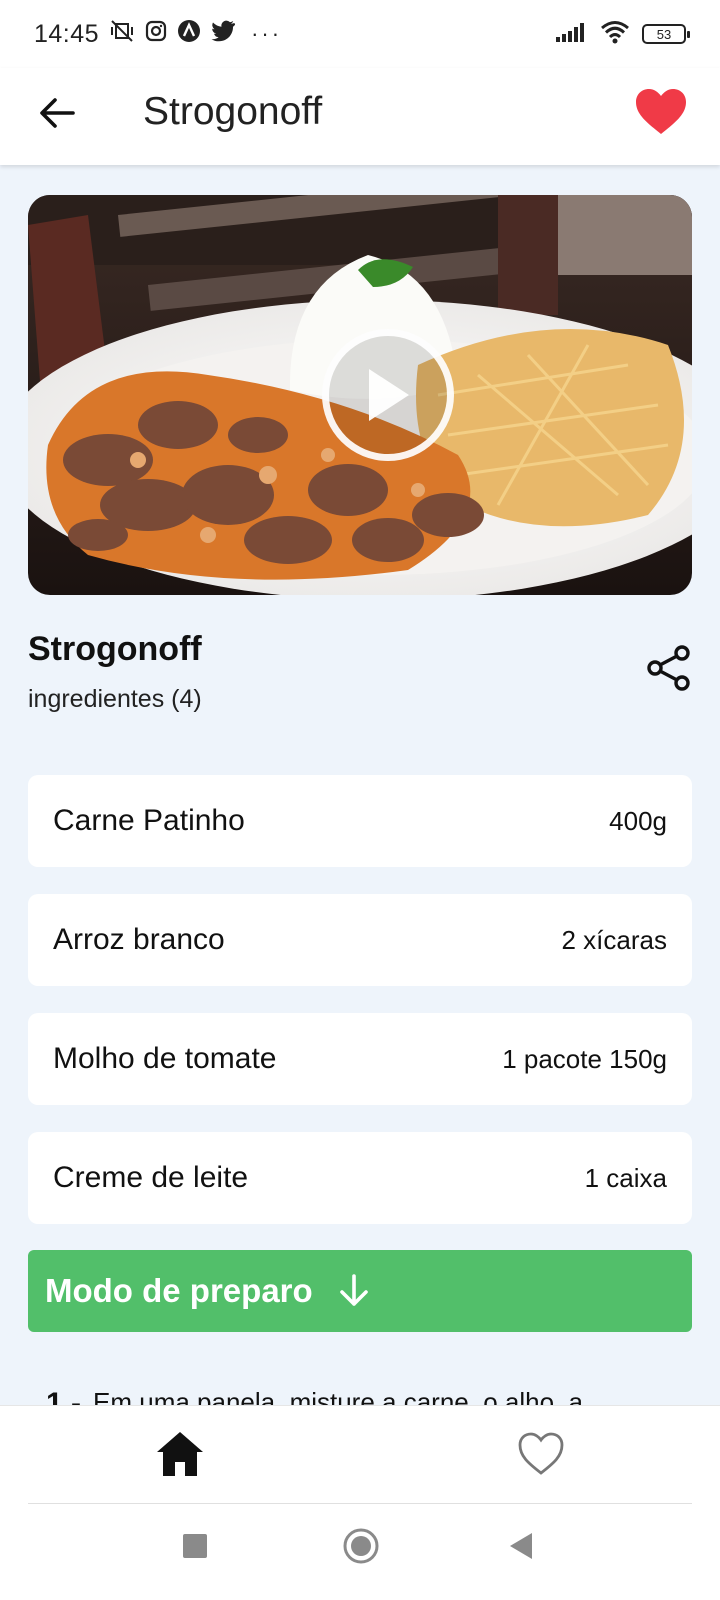 Image resolution: width=720 pixels, height=1600 pixels. What do you see at coordinates (267, 33) in the screenshot?
I see `more-notifications-icon: ···` at bounding box center [267, 33].